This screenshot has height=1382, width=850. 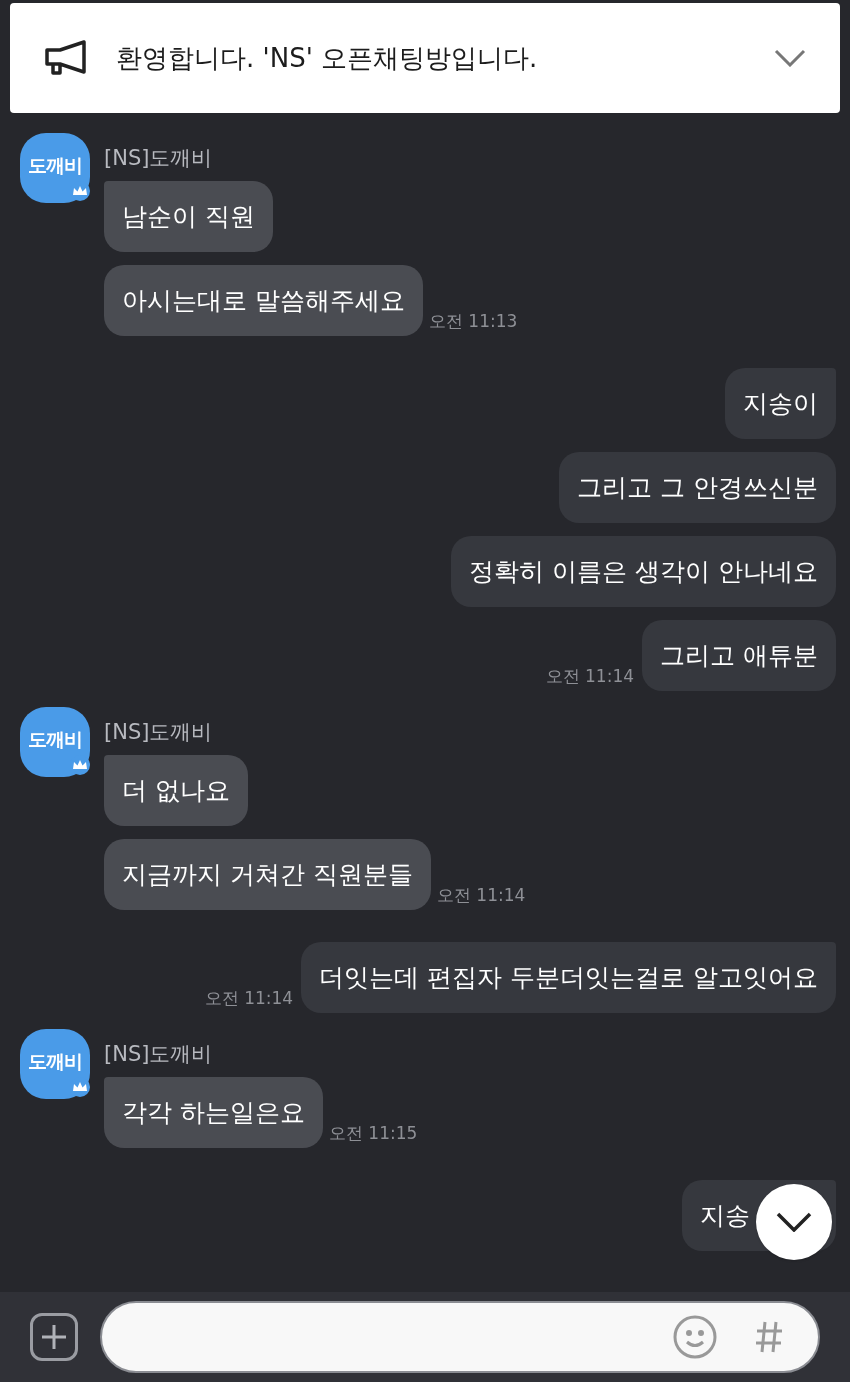 I want to click on message-bubble: 그리고 그 안경쓰신분, so click(x=697, y=487).